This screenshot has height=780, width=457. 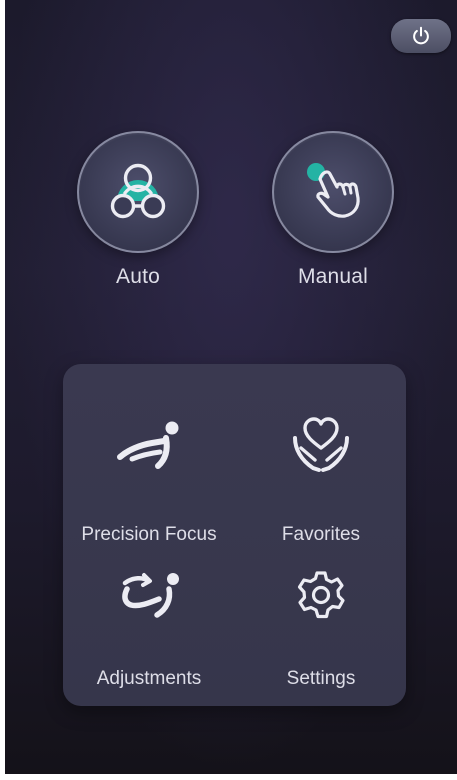 I want to click on adjustments-label: Adjustments, so click(x=149, y=678).